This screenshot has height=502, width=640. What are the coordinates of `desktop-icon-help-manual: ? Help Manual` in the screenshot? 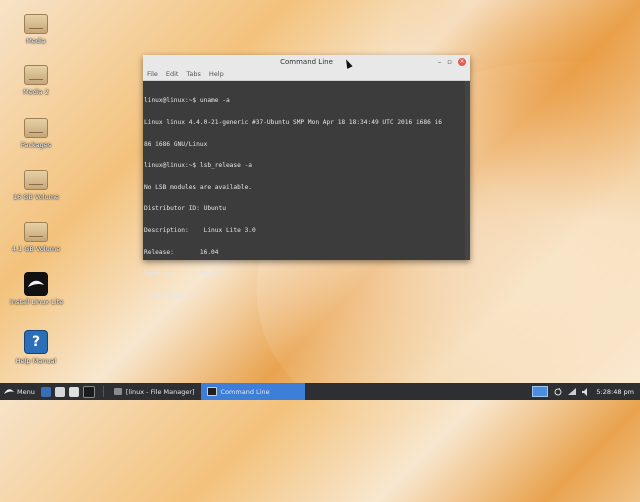 It's located at (36, 347).